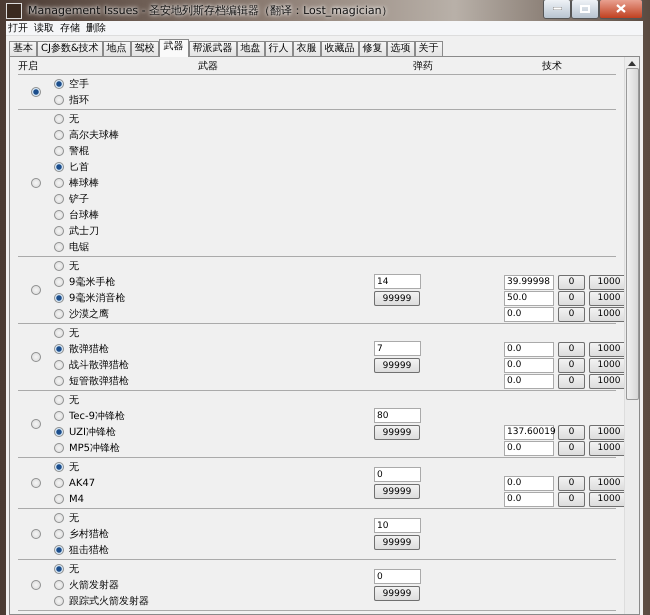 The height and width of the screenshot is (615, 650). I want to click on scrollbar, so click(631, 335).